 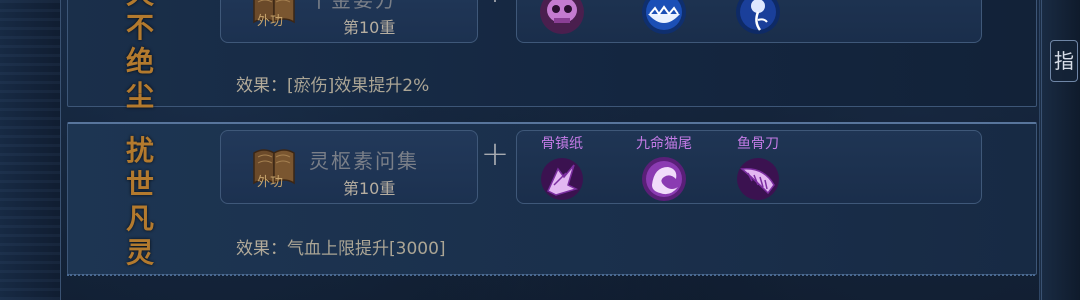 I want to click on flower-orb-icon, so click(x=758, y=18).